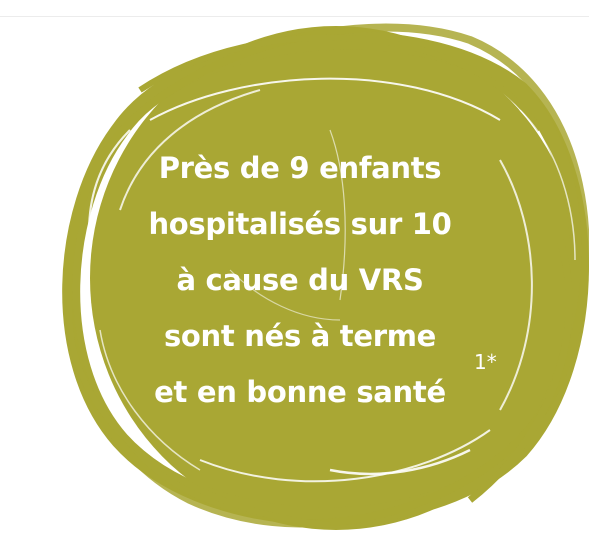 The height and width of the screenshot is (537, 589). Describe the element at coordinates (300, 168) in the screenshot. I see `statistic-line-1: Près de 9 enfants` at that location.